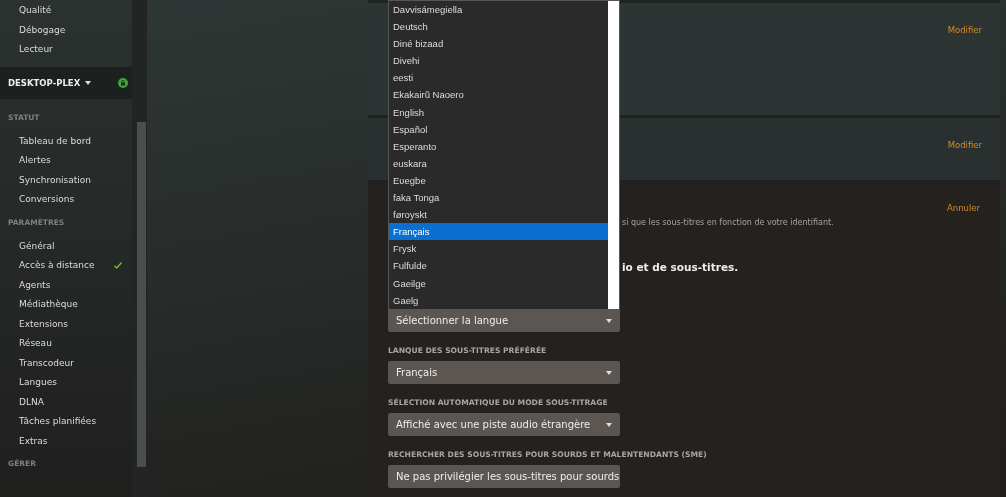 The width and height of the screenshot is (1006, 497). I want to click on server-selector: DESKTOP-PLEX, so click(66, 82).